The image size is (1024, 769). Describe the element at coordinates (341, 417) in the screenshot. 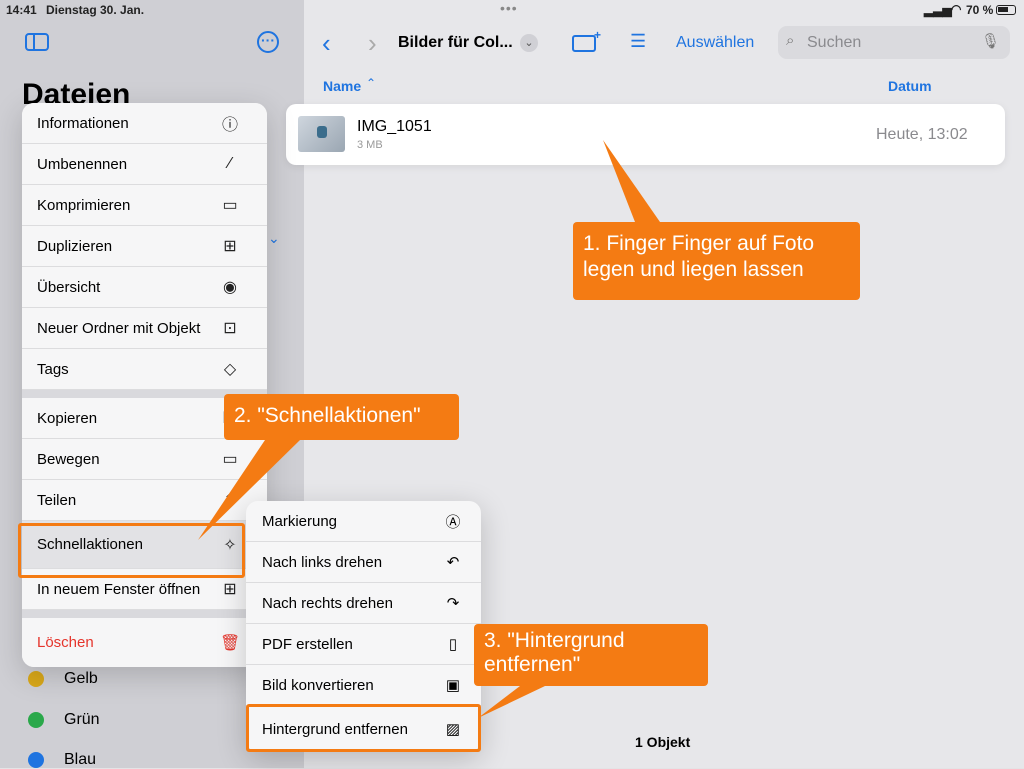

I see `callout-step2: 2. "Schnellaktionen"` at that location.